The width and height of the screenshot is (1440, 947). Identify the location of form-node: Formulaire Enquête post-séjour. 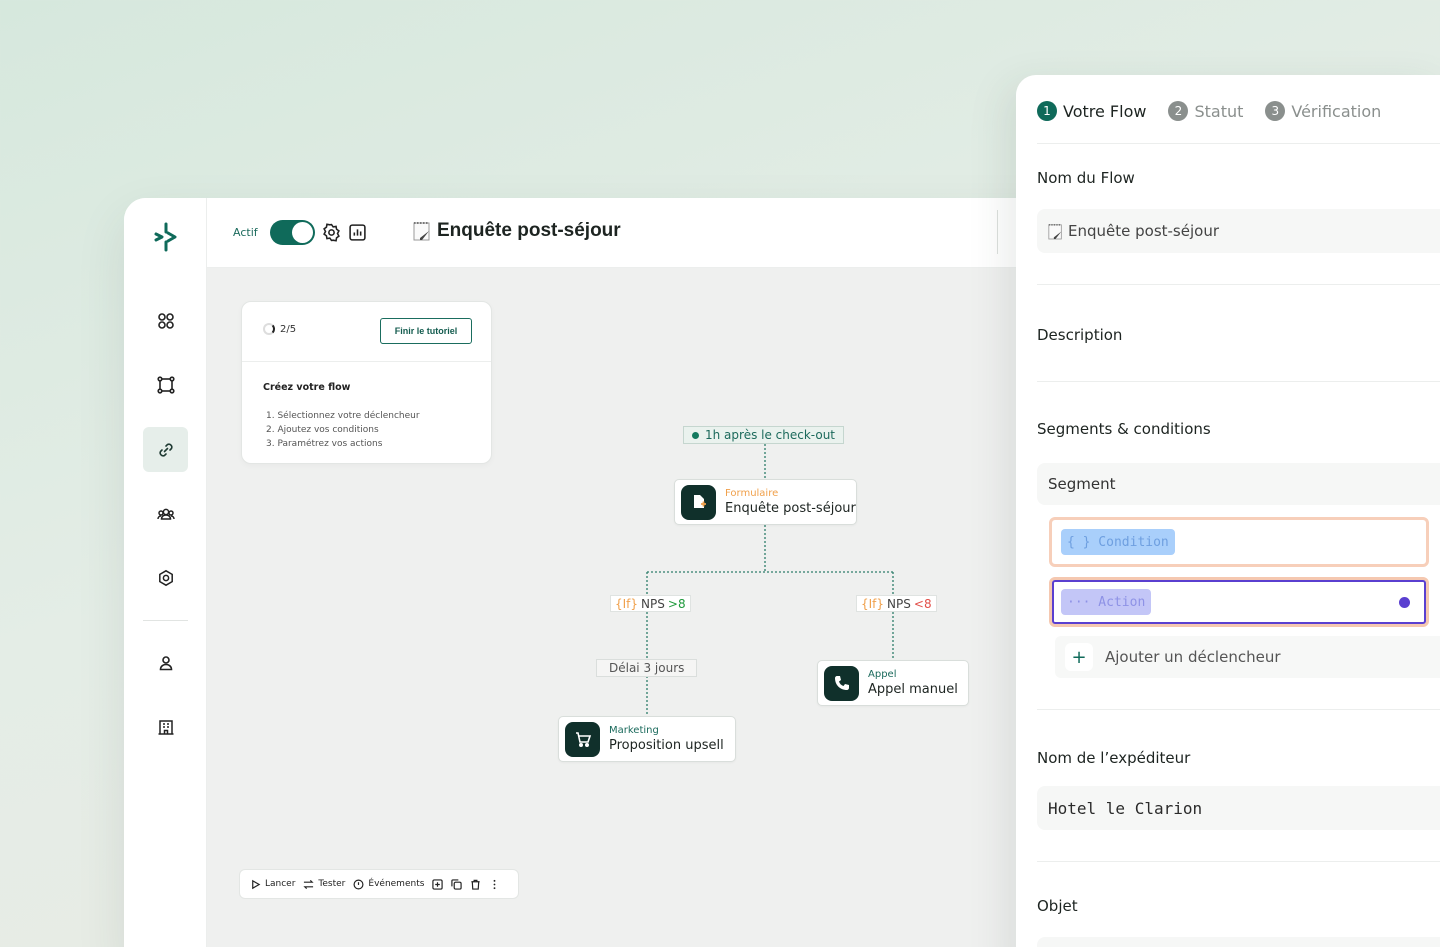
(765, 502).